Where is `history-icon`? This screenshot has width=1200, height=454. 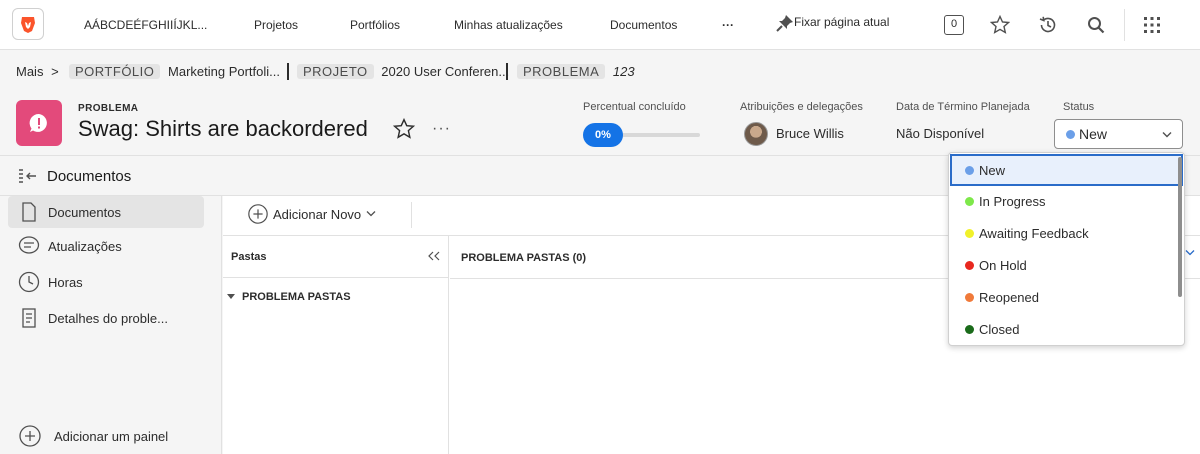 history-icon is located at coordinates (1047, 24).